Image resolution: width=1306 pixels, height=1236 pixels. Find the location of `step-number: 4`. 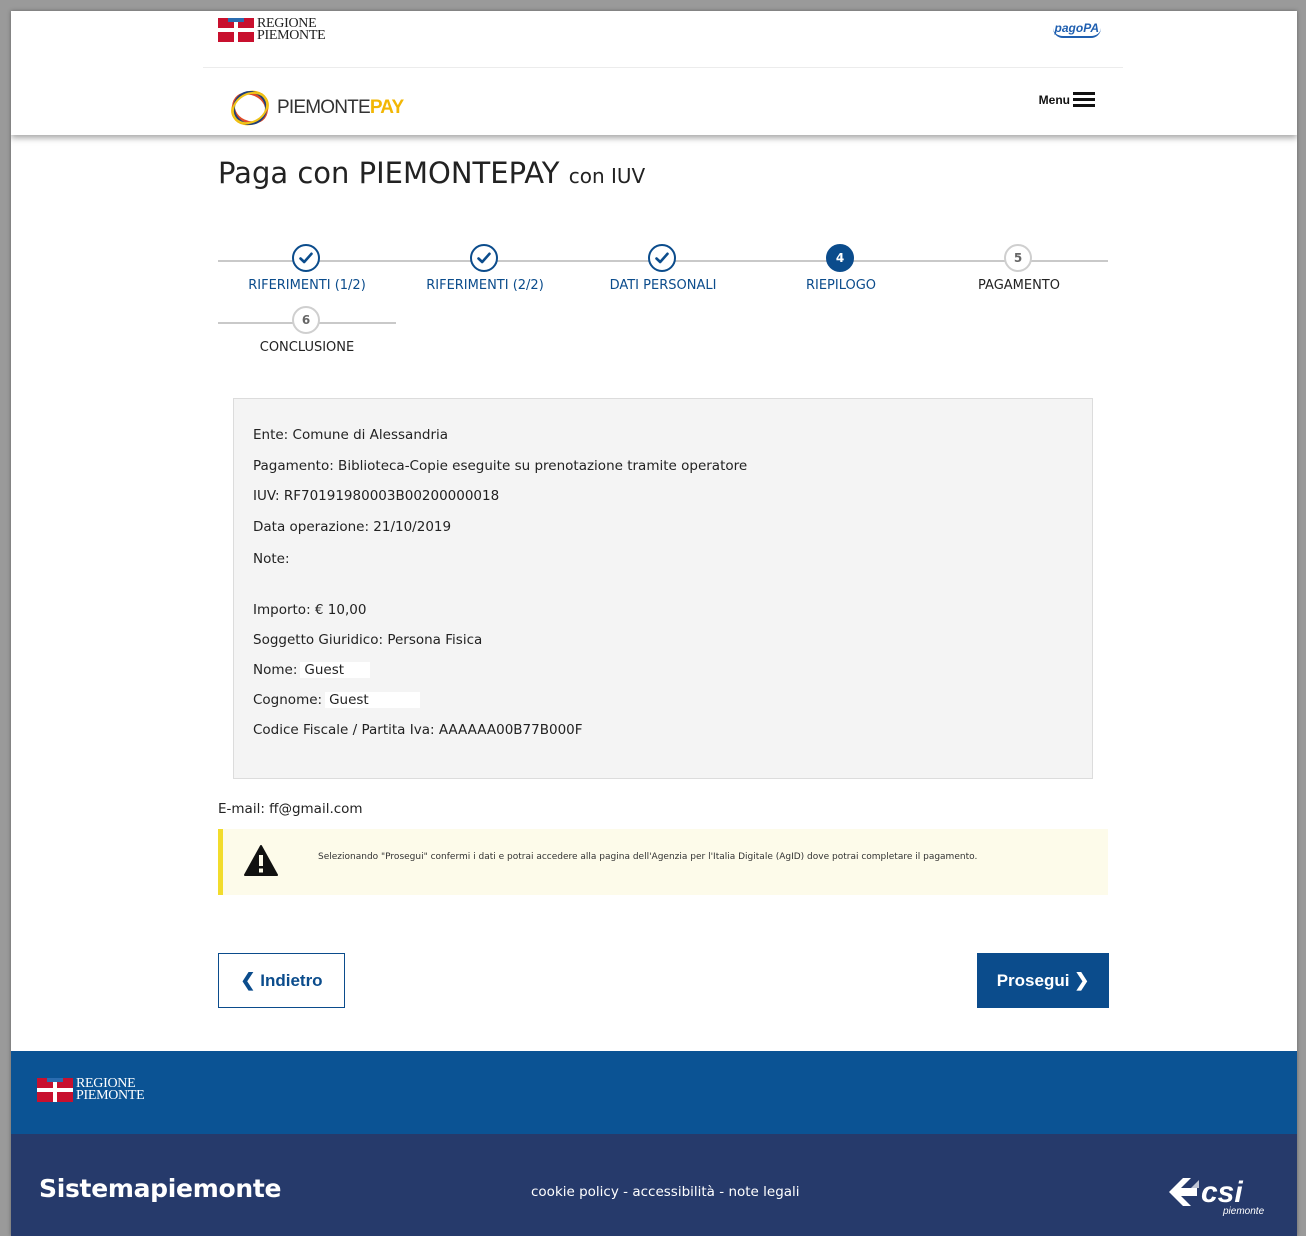

step-number: 4 is located at coordinates (840, 258).